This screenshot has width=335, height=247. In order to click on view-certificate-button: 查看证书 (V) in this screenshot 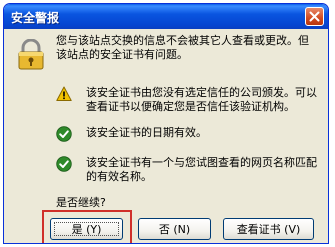, I will do `click(268, 229)`.